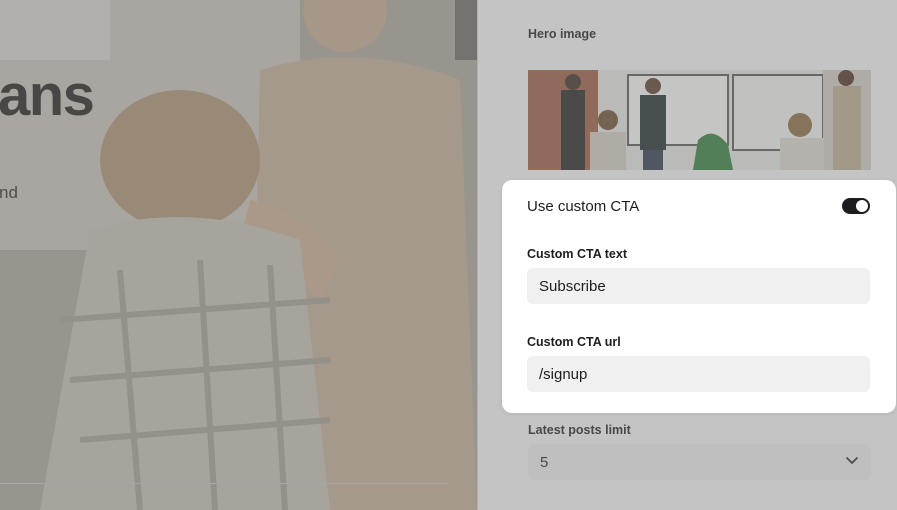 The height and width of the screenshot is (510, 897). Describe the element at coordinates (583, 206) in the screenshot. I see `use-custom-cta-label: Use custom CTA` at that location.